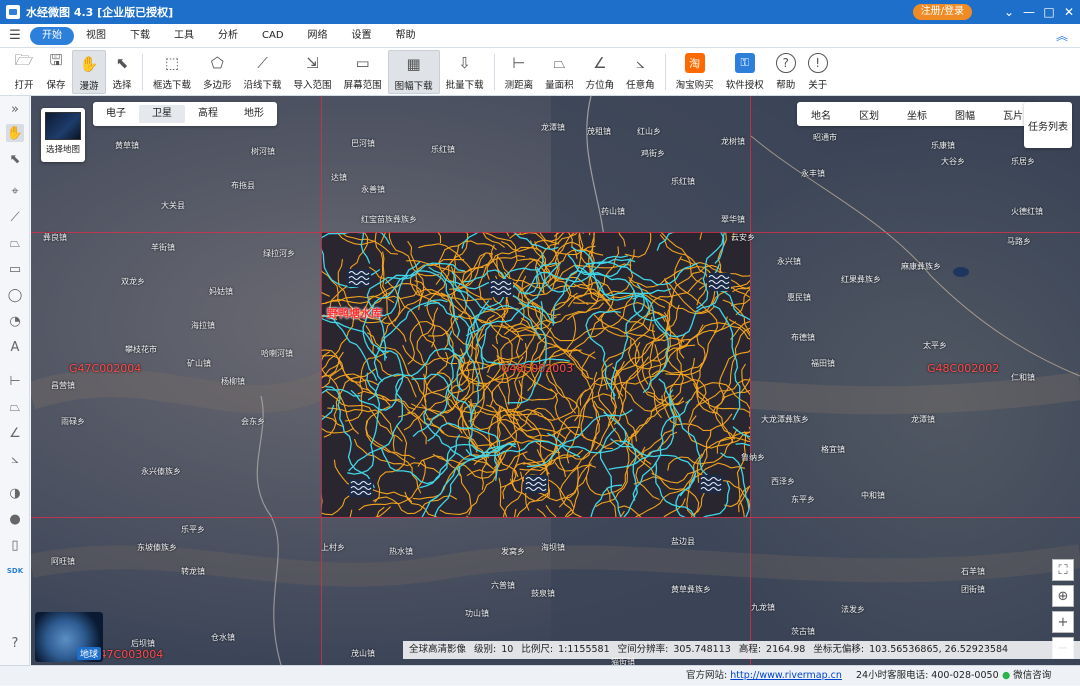 This screenshot has height=686, width=1080. I want to click on menu-cad: CAD, so click(273, 36).